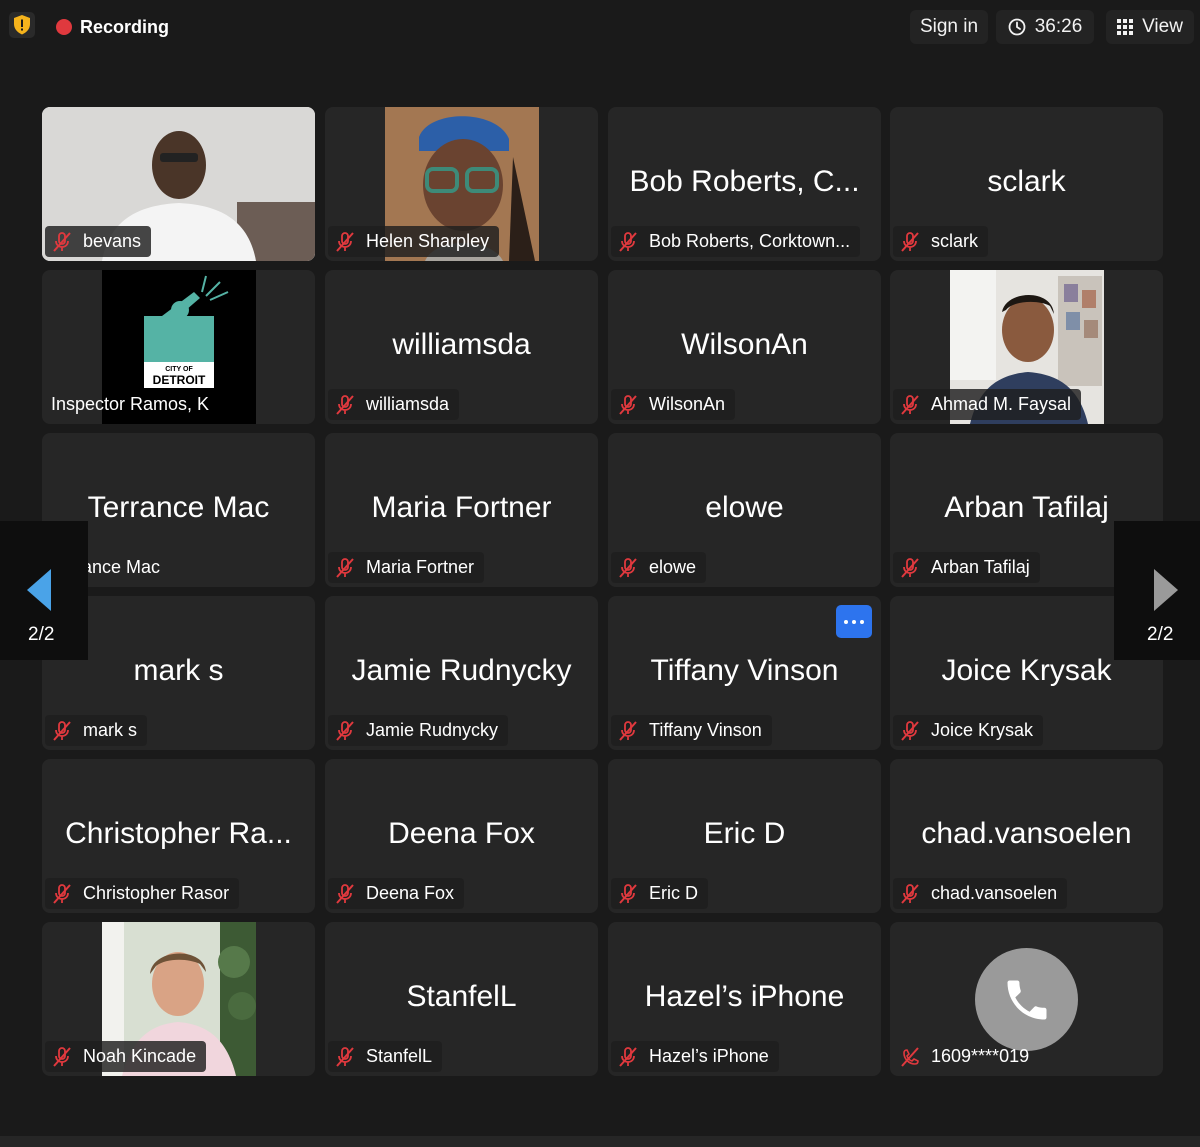 The image size is (1200, 1147). I want to click on logo-text-top: CITY OF, so click(179, 369).